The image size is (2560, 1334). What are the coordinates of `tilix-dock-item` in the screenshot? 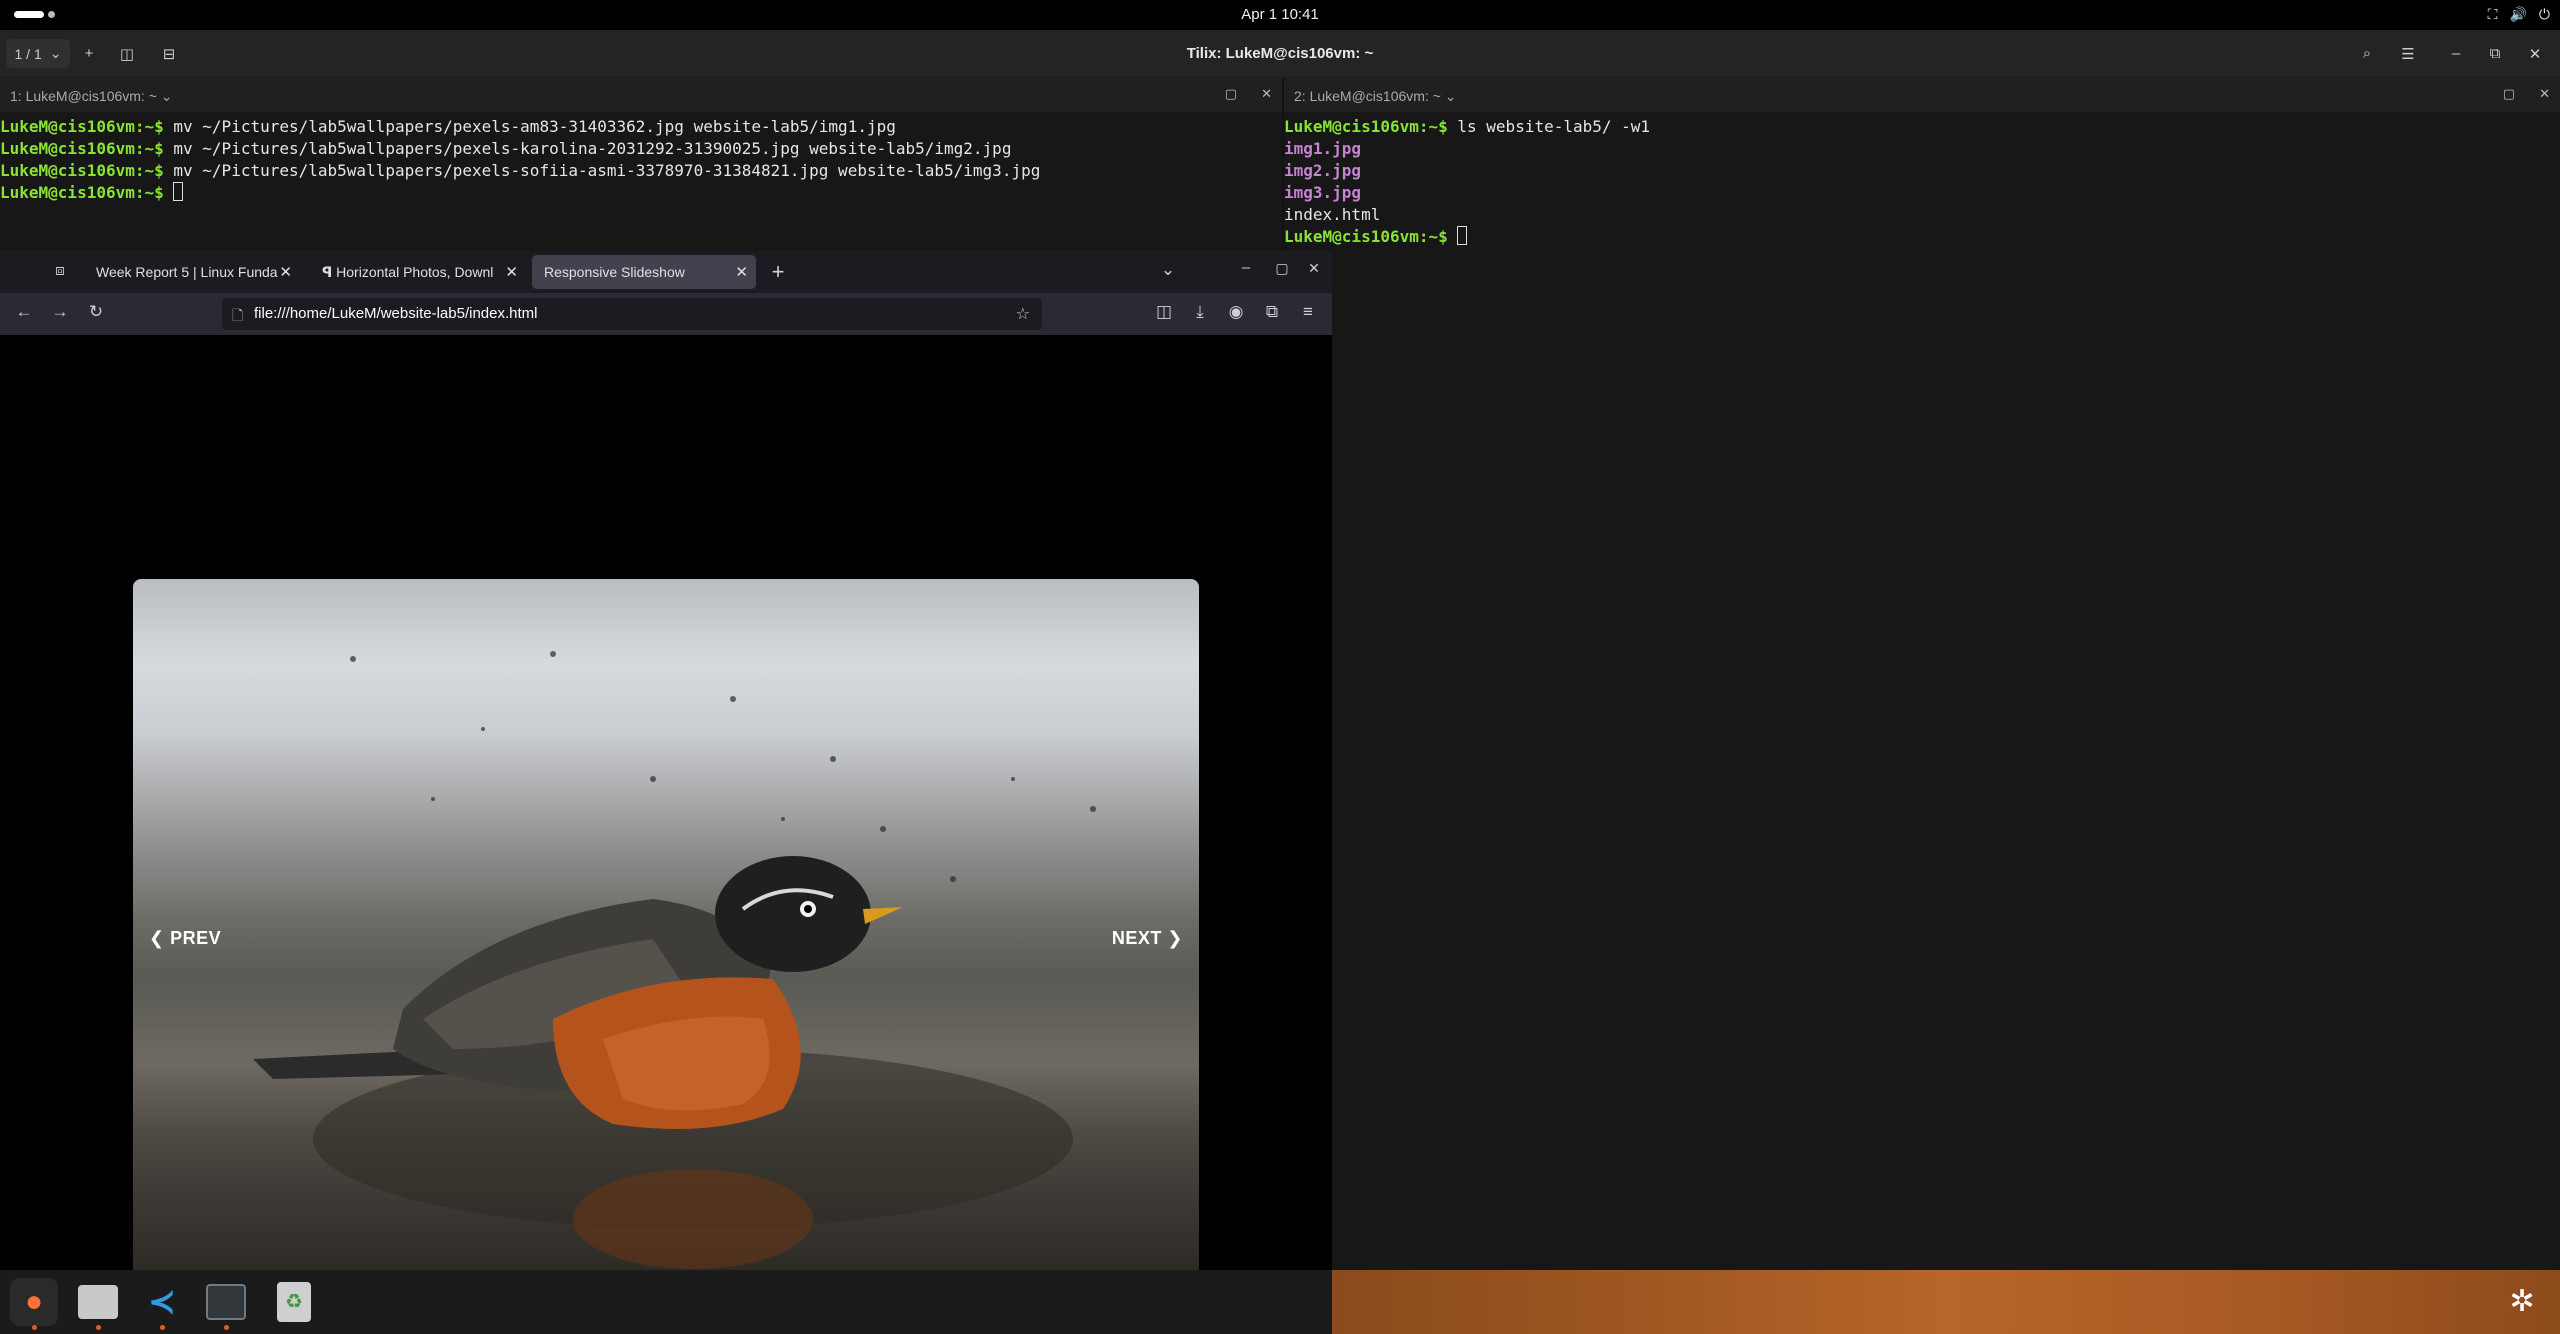 It's located at (226, 1304).